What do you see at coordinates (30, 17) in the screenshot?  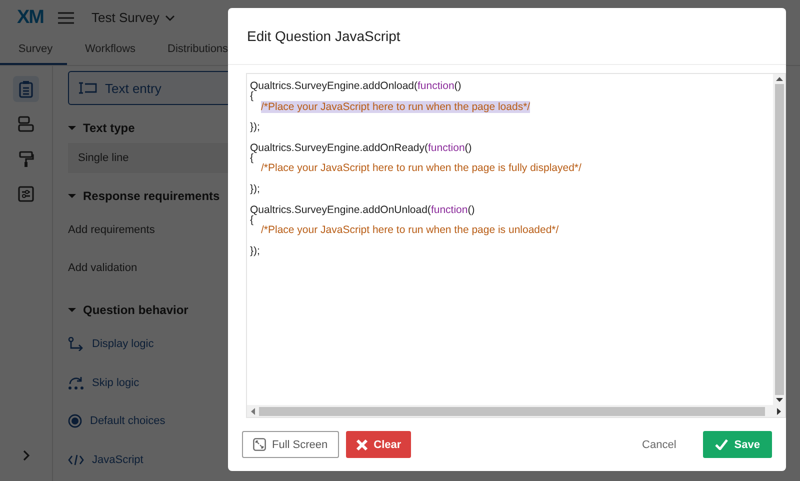 I see `logo: XM` at bounding box center [30, 17].